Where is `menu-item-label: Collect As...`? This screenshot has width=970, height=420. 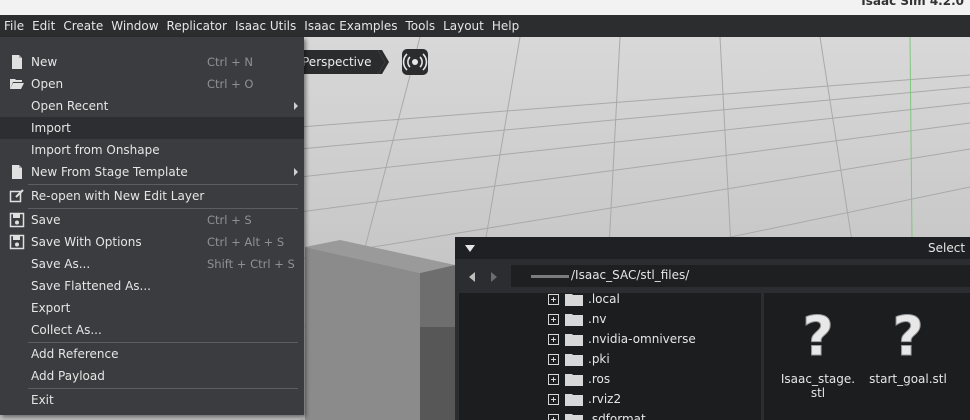 menu-item-label: Collect As... is located at coordinates (66, 330).